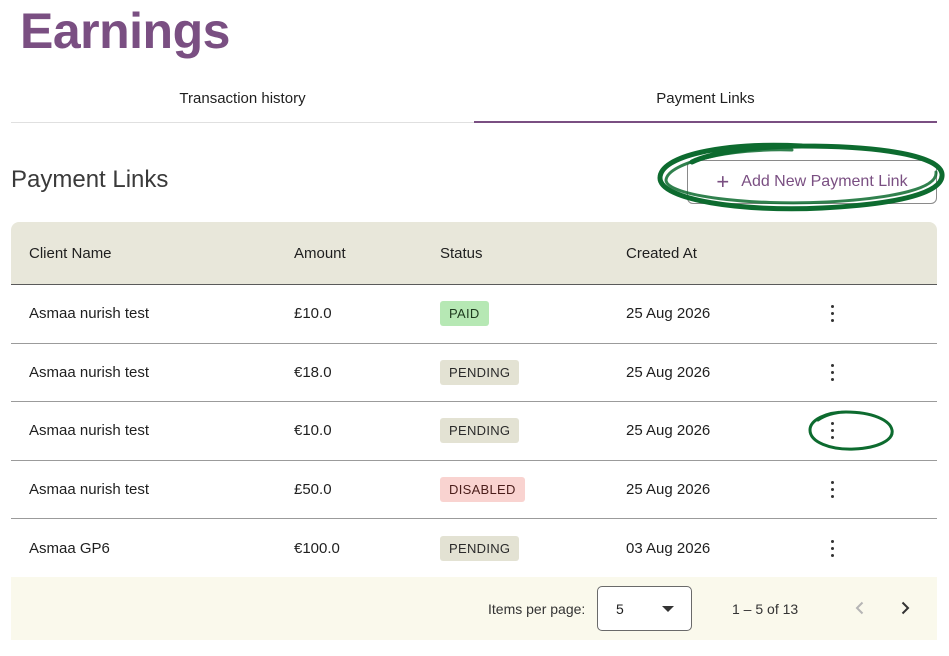  What do you see at coordinates (668, 549) in the screenshot?
I see `cell-created-at: 03 Aug 2026` at bounding box center [668, 549].